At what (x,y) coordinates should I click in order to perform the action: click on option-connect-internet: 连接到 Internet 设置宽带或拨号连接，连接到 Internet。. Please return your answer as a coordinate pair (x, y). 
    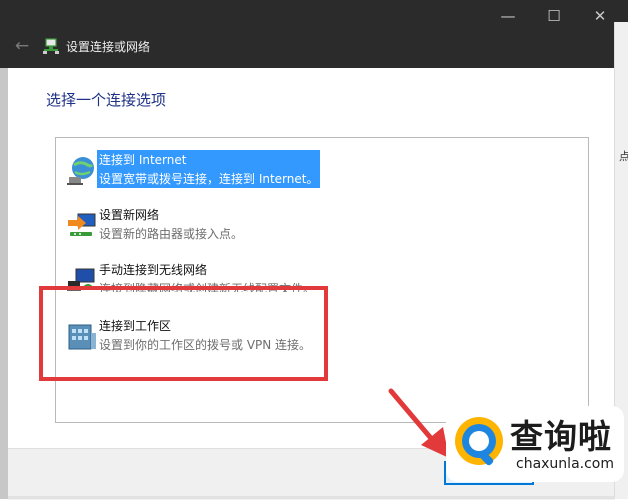
    Looking at the image, I should click on (322, 174).